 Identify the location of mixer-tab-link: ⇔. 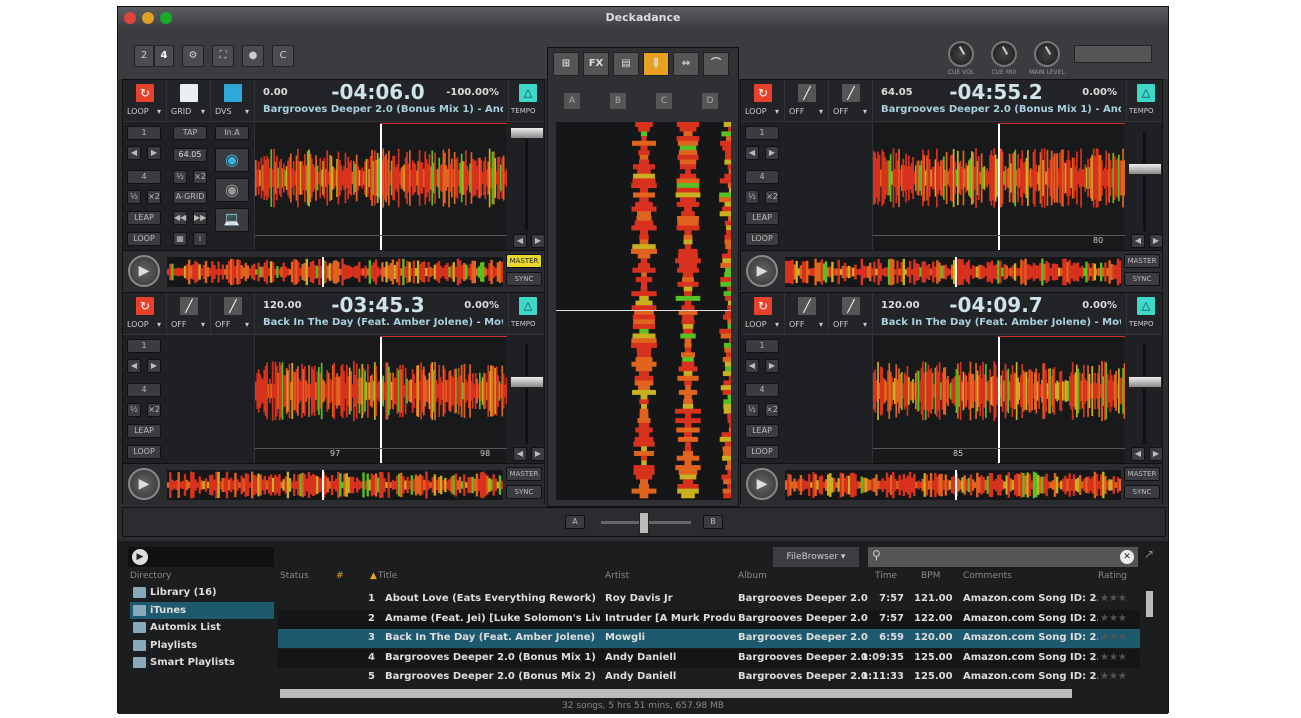
(686, 64).